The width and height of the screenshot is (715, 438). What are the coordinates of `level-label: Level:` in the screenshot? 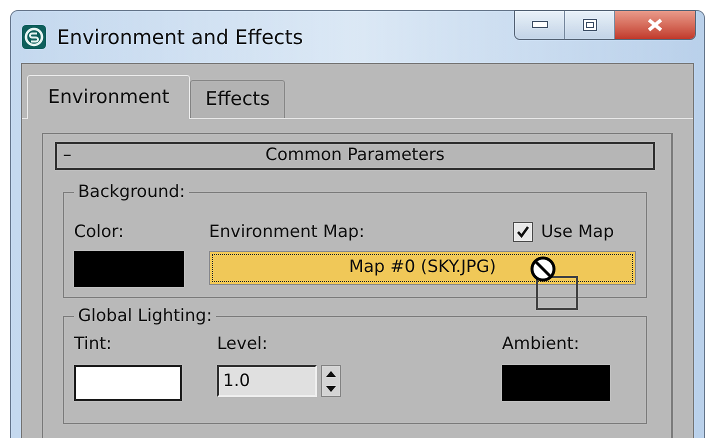 It's located at (243, 344).